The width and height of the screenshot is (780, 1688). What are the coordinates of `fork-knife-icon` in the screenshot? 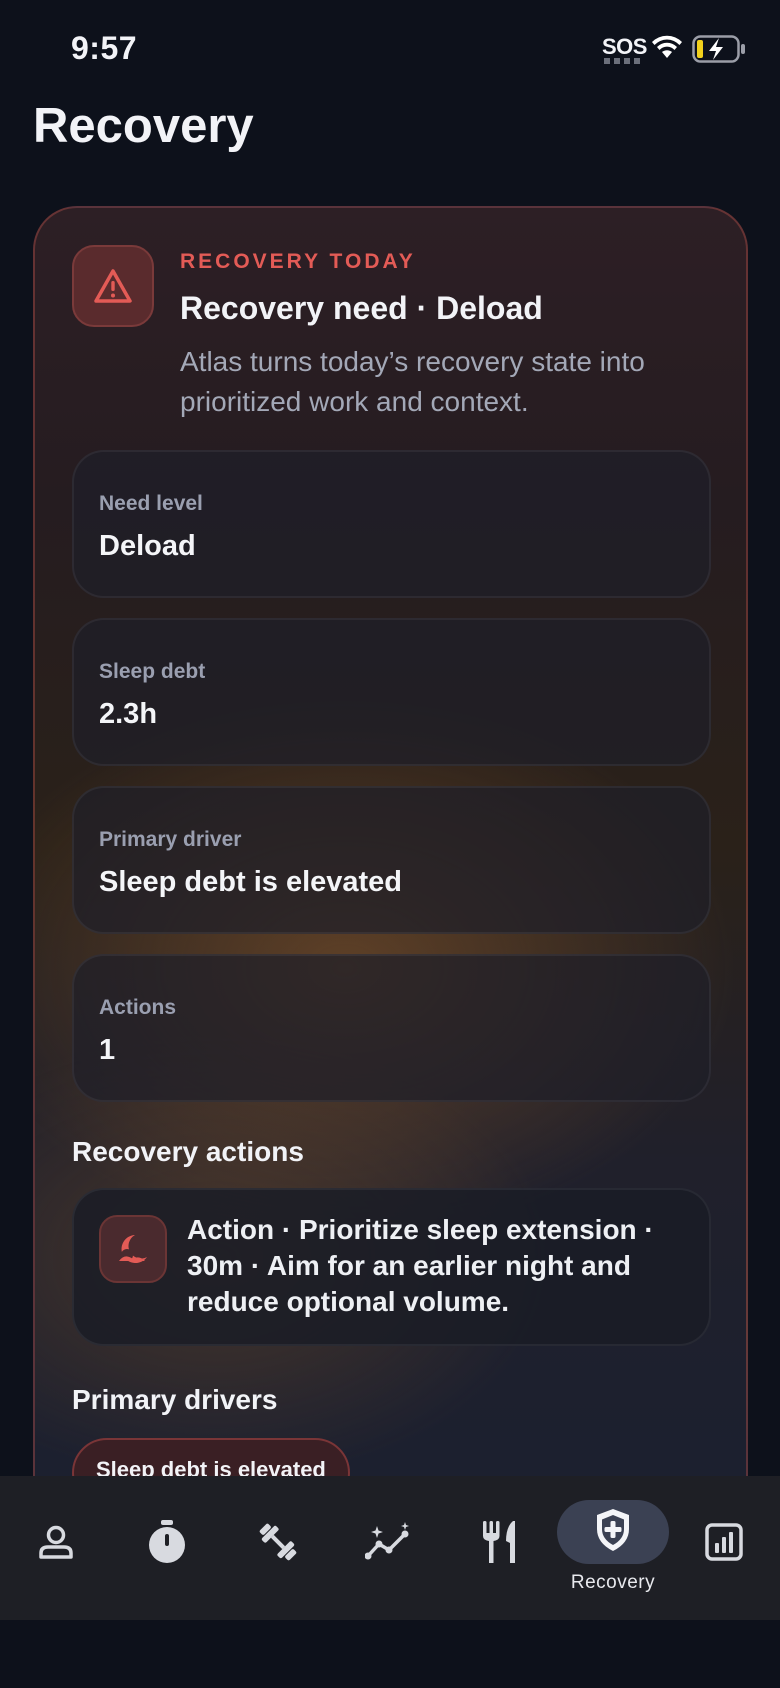 It's located at (499, 1542).